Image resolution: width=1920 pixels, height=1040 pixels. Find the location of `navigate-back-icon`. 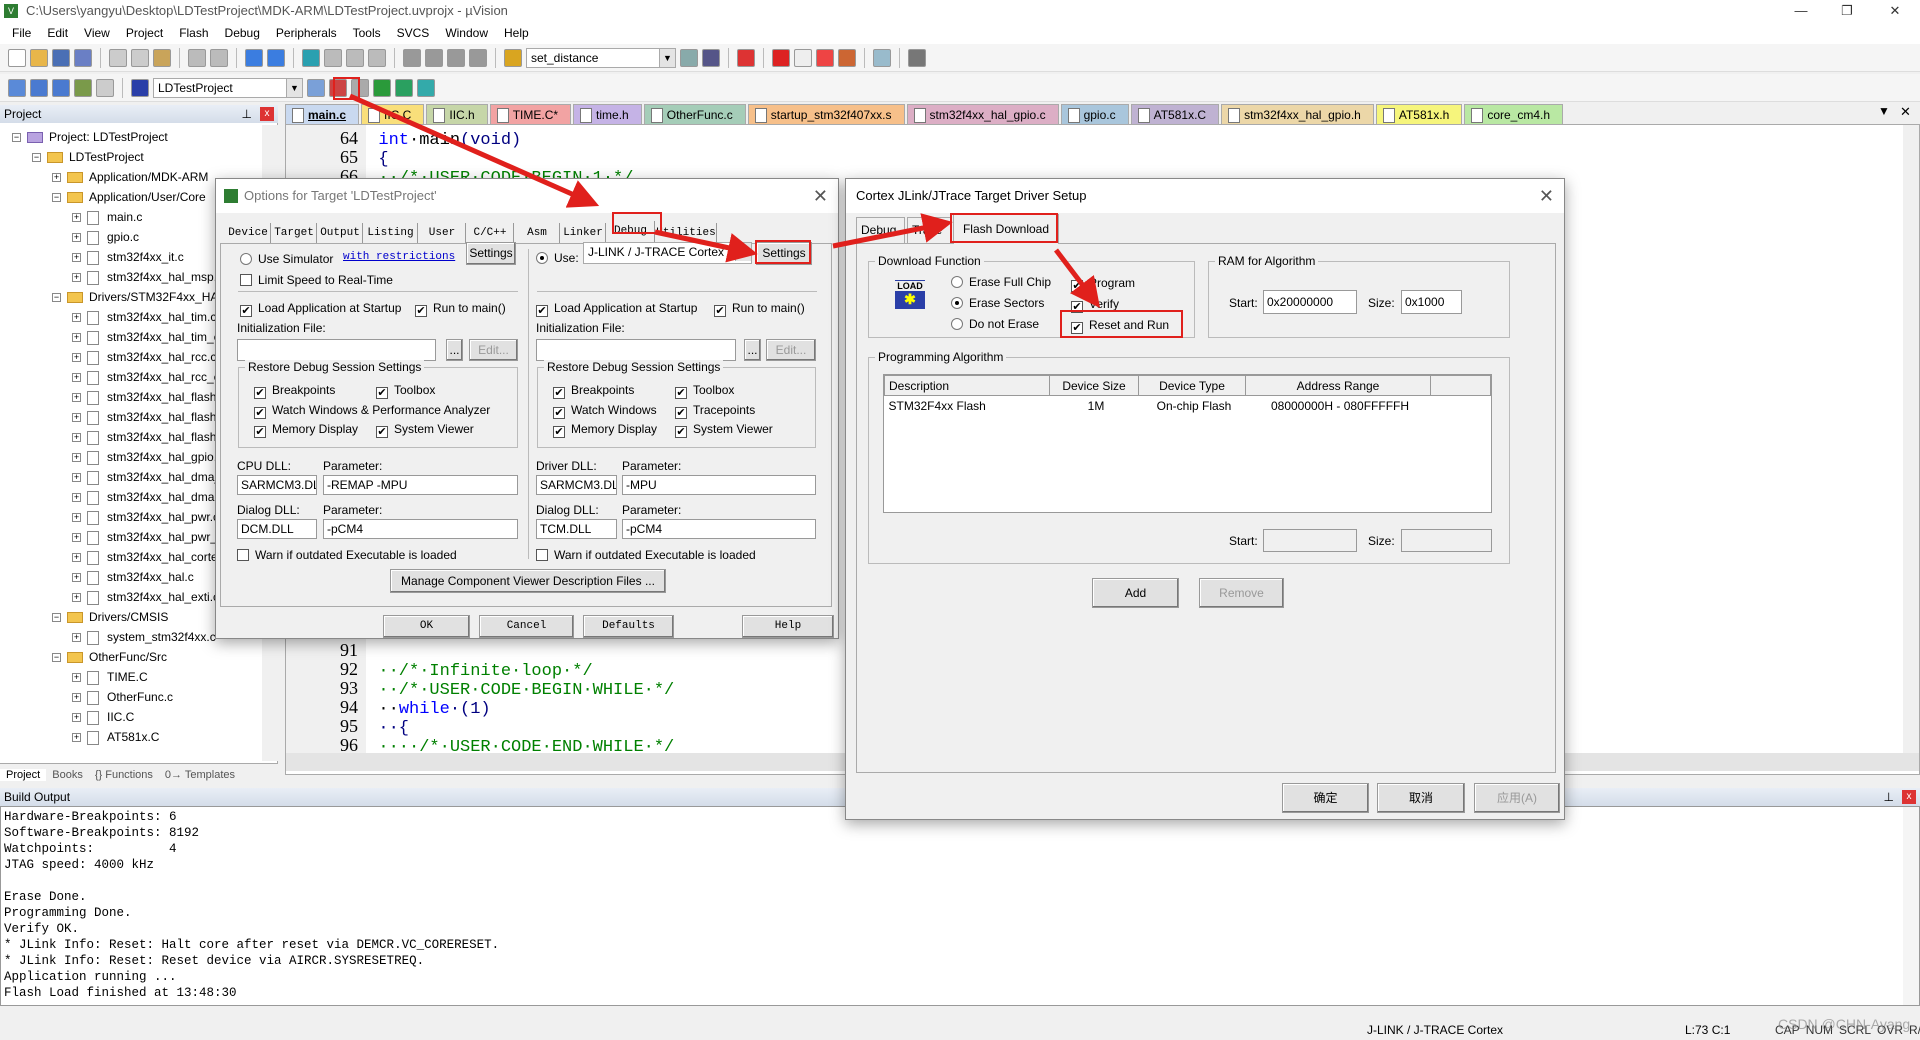

navigate-back-icon is located at coordinates (254, 57).